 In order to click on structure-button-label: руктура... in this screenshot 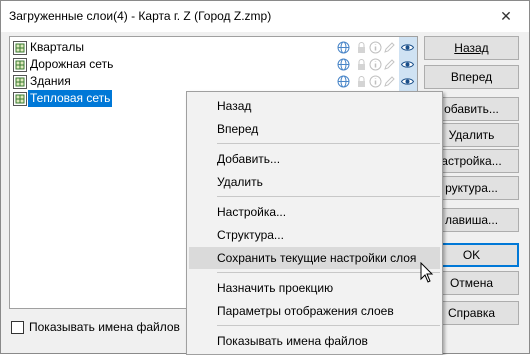, I will do `click(471, 188)`.